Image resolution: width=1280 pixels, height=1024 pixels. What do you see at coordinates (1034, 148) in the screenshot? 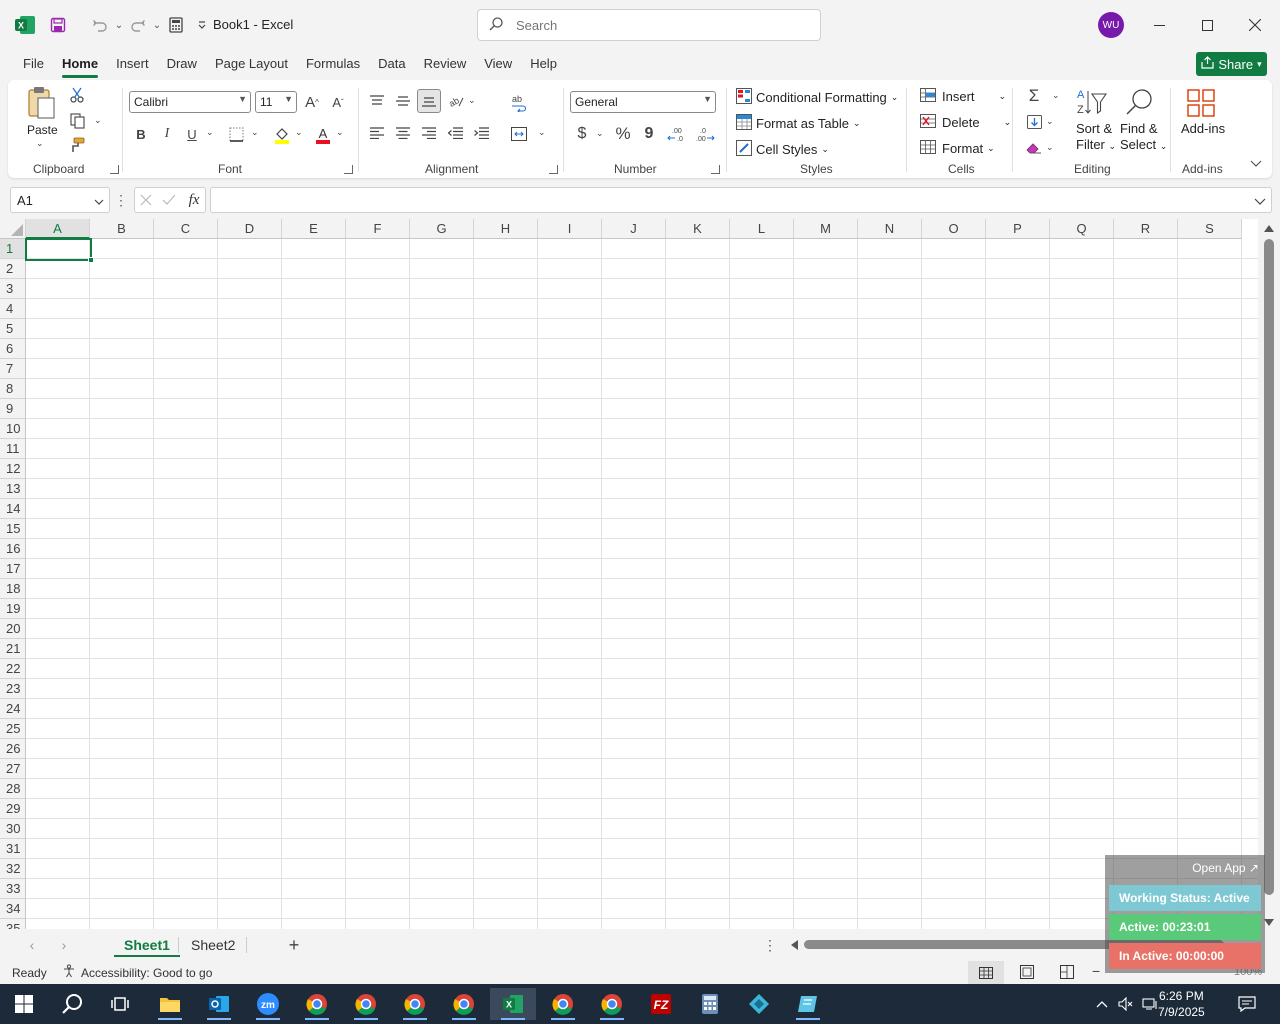
I see `clear-icon` at bounding box center [1034, 148].